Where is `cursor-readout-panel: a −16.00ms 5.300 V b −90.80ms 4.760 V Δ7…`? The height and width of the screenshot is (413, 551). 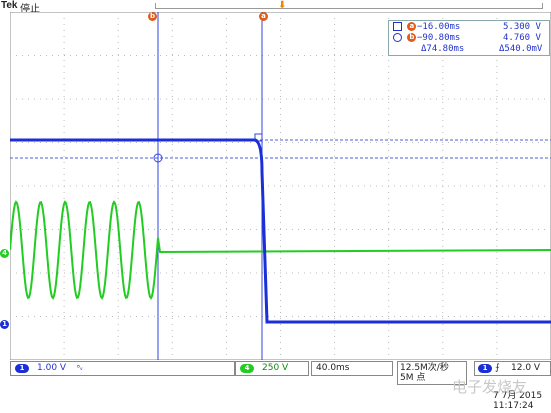 cursor-readout-panel: a −16.00ms 5.300 V b −90.80ms 4.760 V Δ7… is located at coordinates (469, 38).